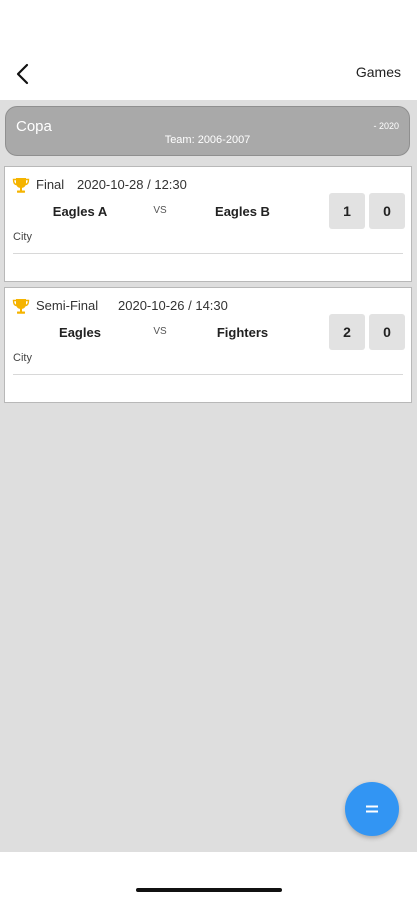 The image size is (417, 900). I want to click on footer-bar, so click(208, 876).